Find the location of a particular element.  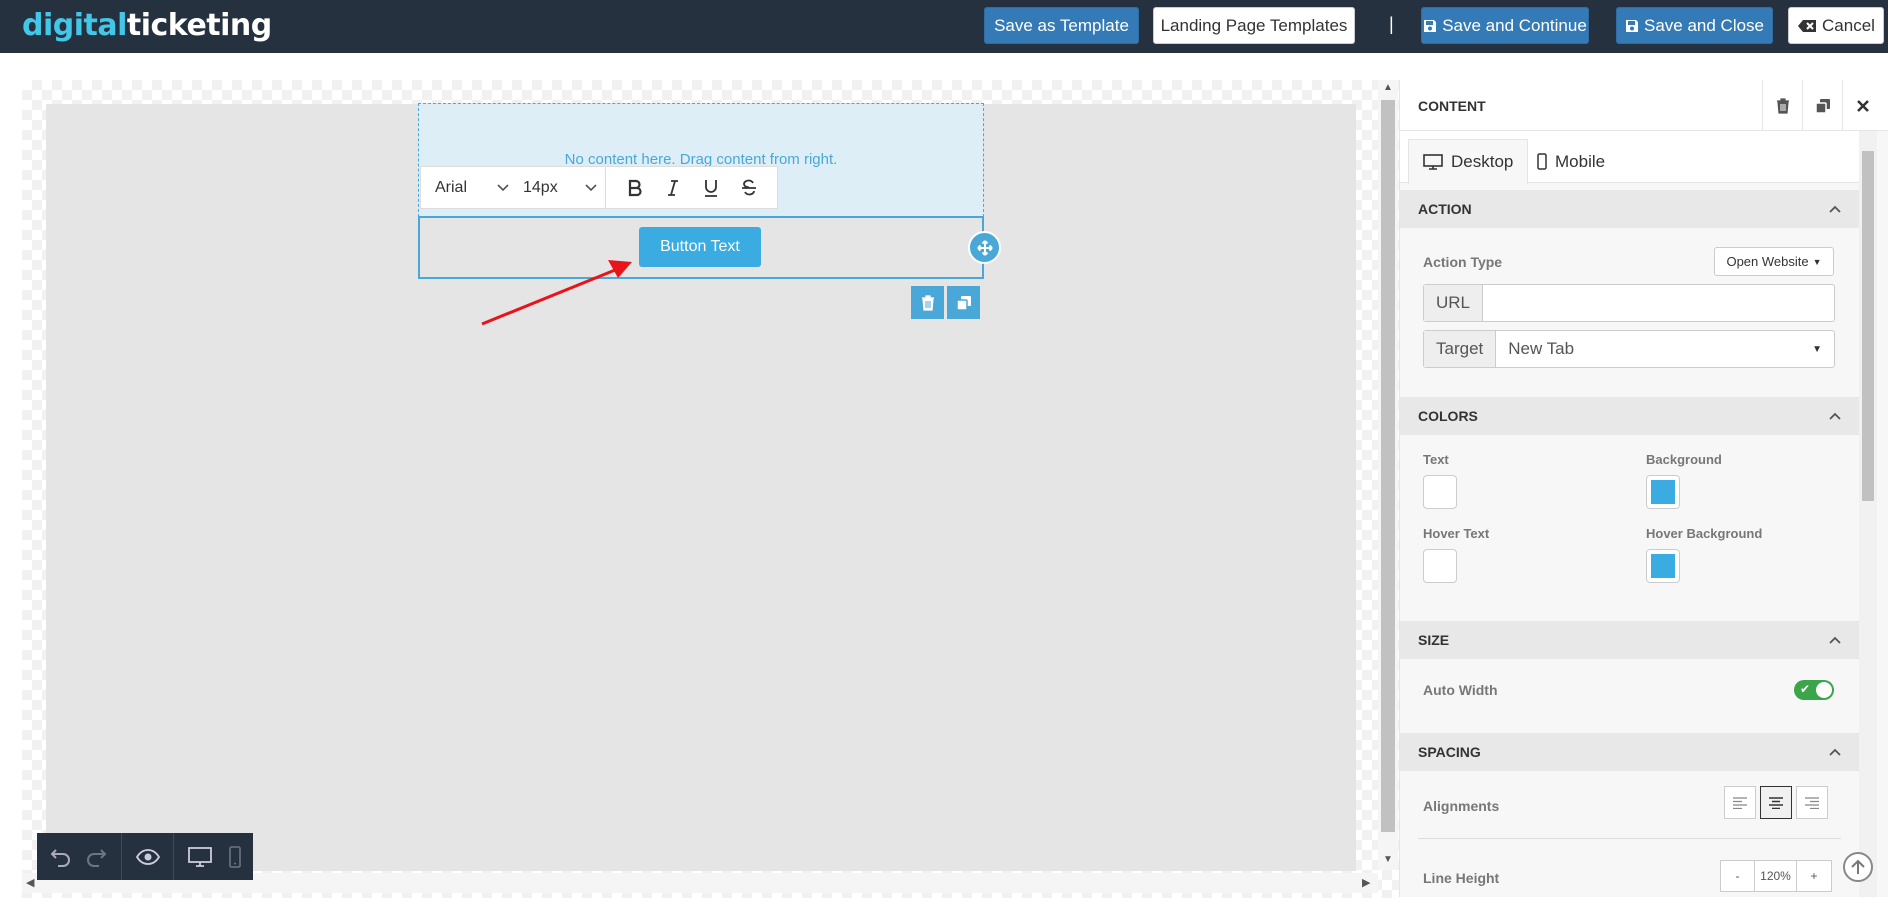

delete-row-button is located at coordinates (927, 302).